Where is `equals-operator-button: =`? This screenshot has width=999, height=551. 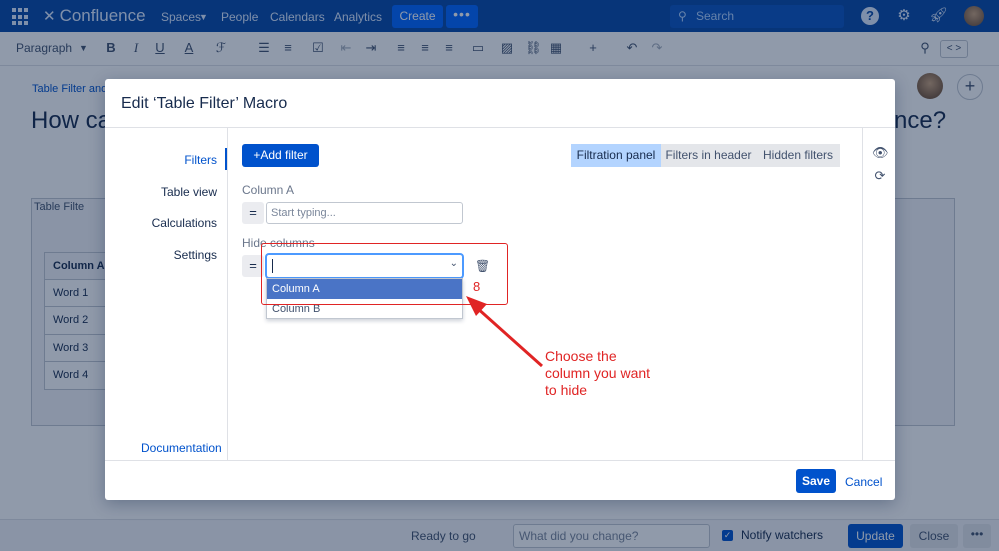
equals-operator-button: = is located at coordinates (253, 213).